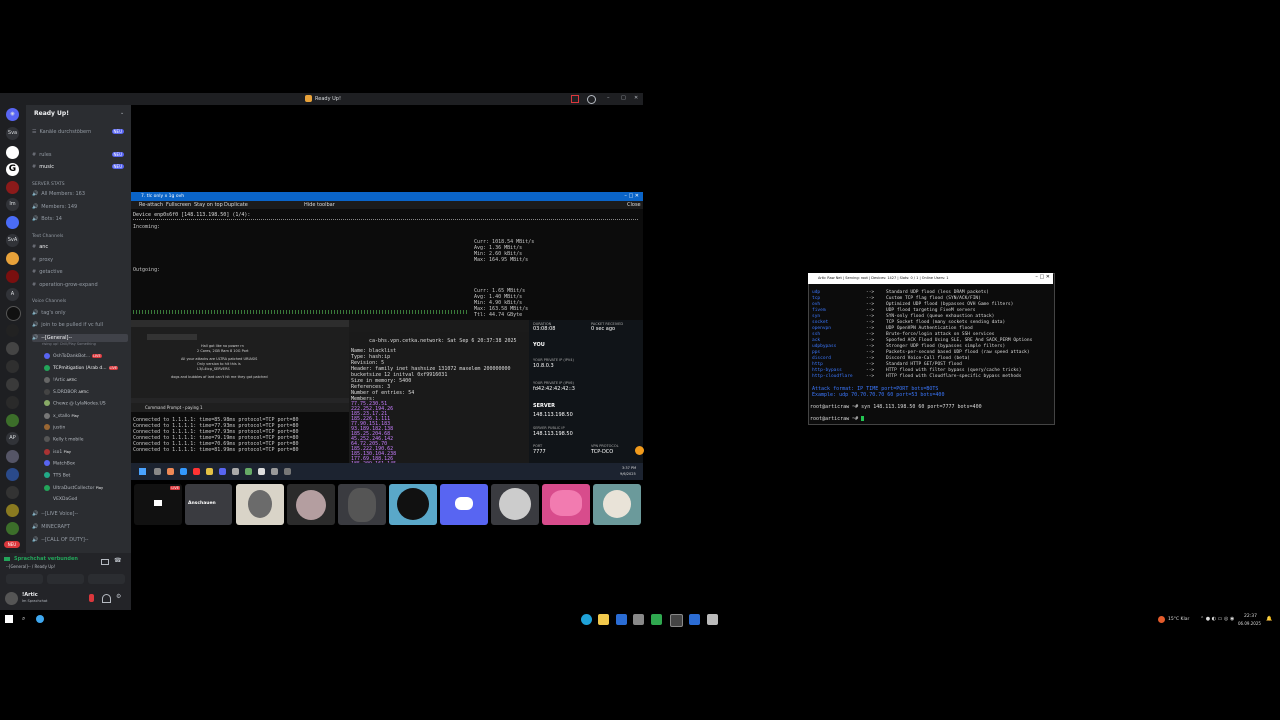 This screenshot has height=720, width=1280. I want to click on chevron-down-icon: ⌄, so click(122, 113).